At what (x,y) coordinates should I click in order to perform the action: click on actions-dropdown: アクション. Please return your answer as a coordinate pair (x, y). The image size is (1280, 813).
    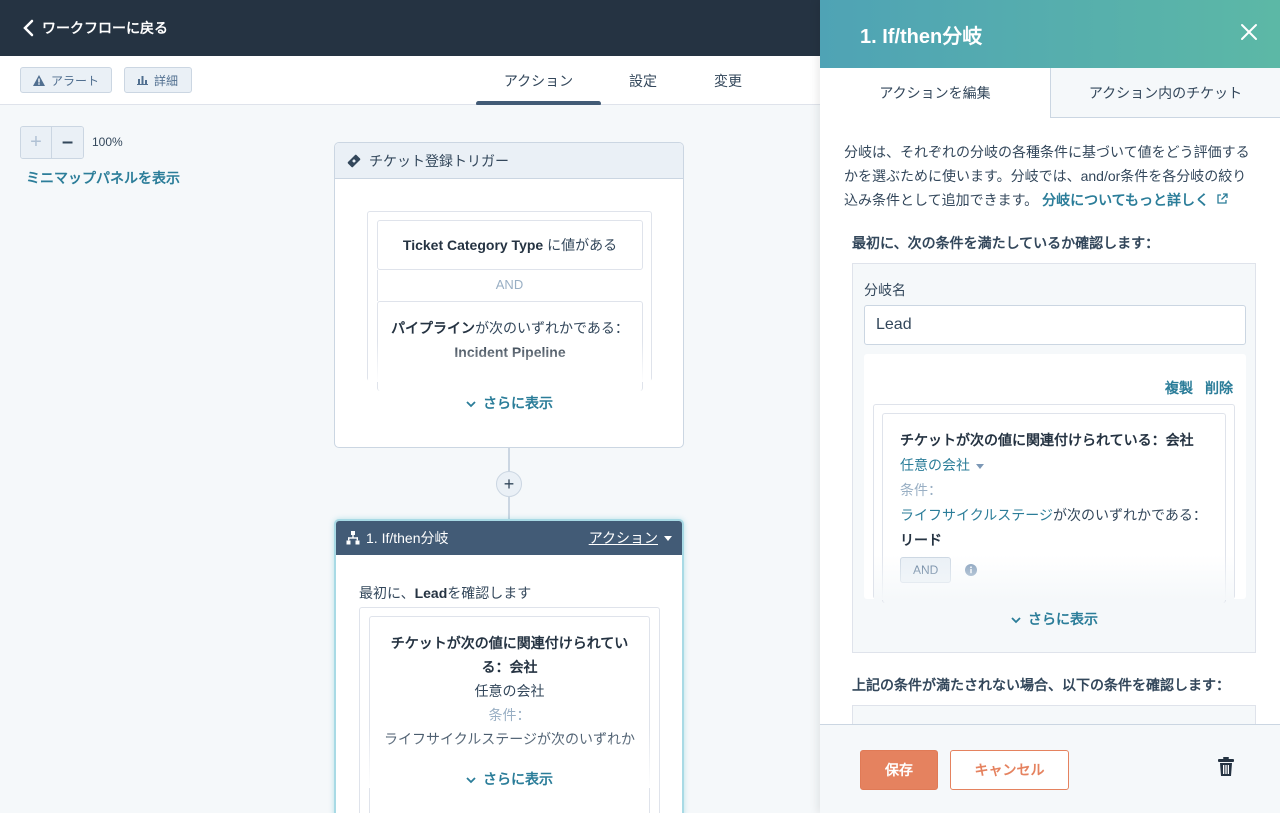
    Looking at the image, I should click on (630, 538).